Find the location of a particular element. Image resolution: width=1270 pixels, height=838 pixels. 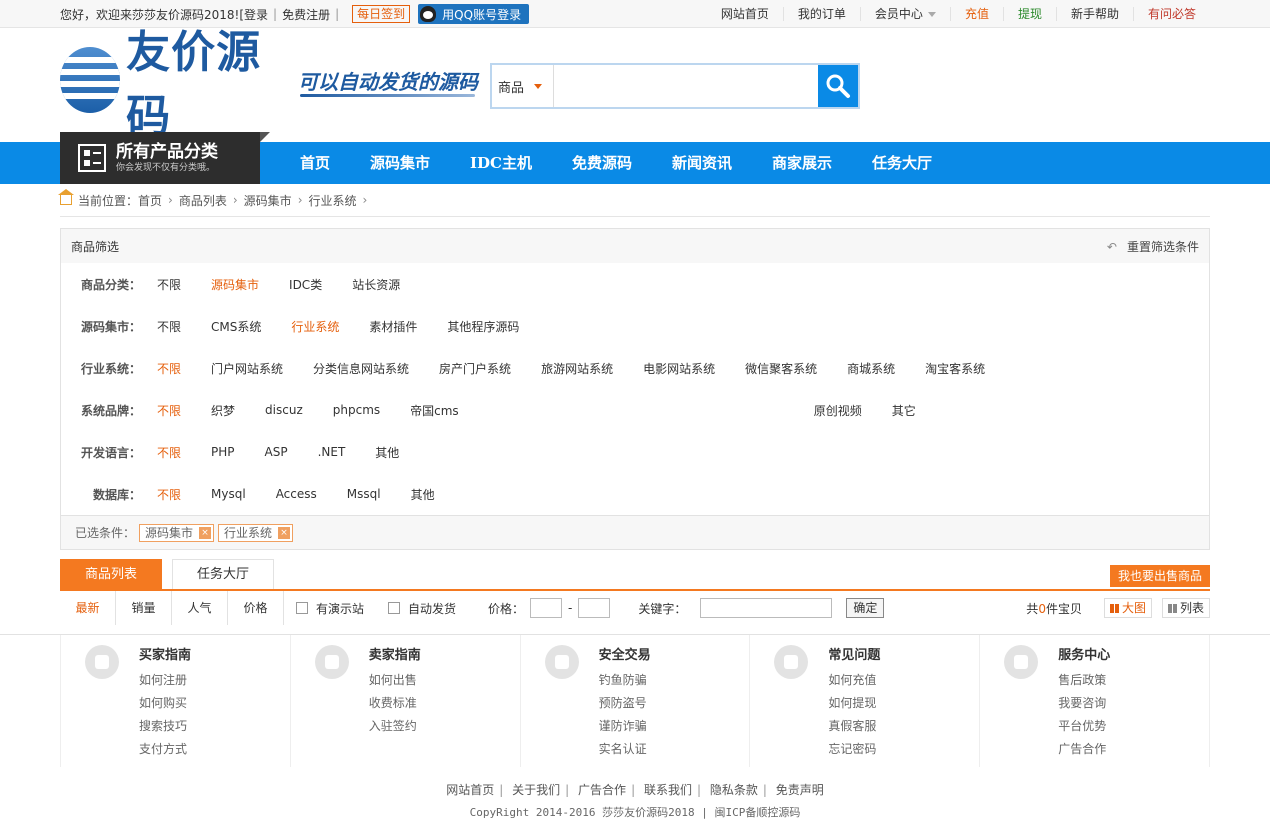

filter-option: .NET is located at coordinates (332, 452).